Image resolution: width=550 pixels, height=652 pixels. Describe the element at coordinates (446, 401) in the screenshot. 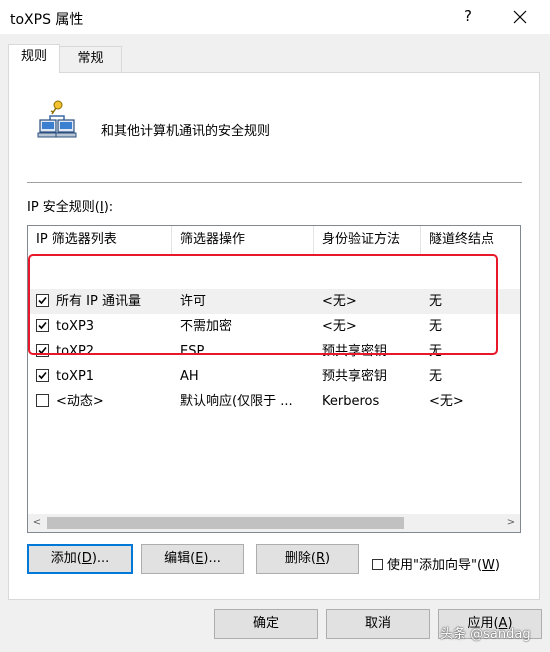

I see `cell-tunnel: <无>` at that location.